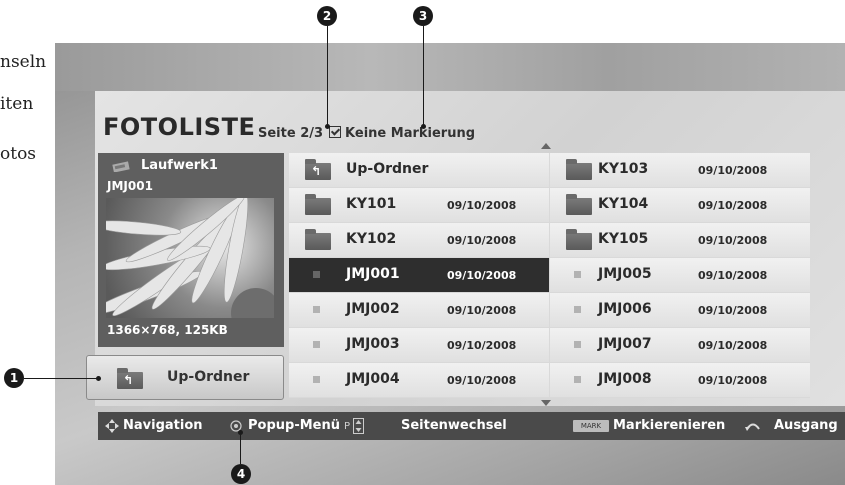  Describe the element at coordinates (167, 330) in the screenshot. I see `image-info: 1366×768, 125KB` at that location.